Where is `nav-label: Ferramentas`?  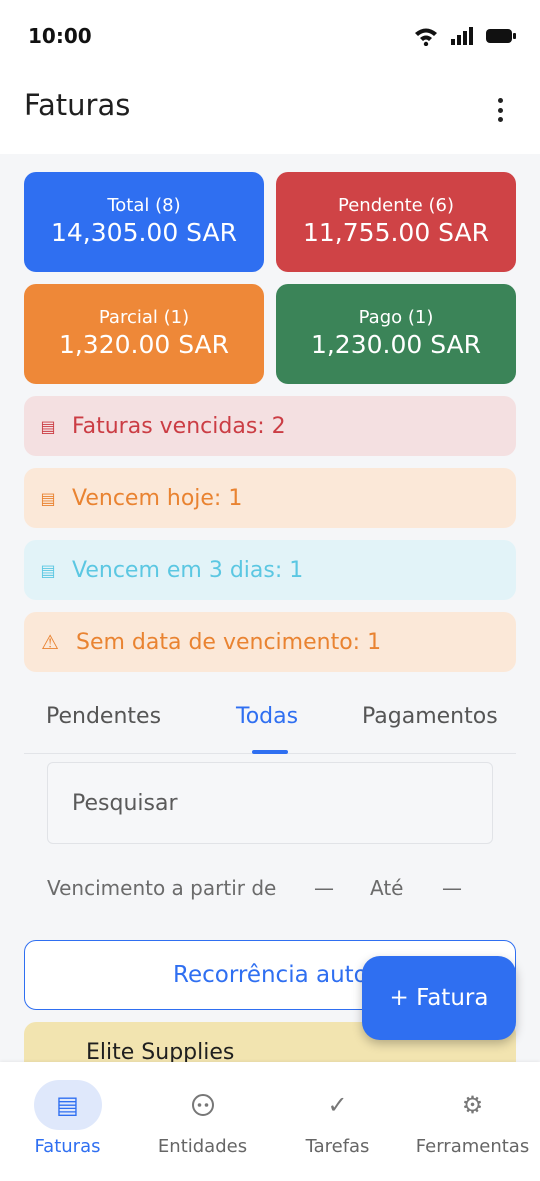
nav-label: Ferramentas is located at coordinates (472, 1146).